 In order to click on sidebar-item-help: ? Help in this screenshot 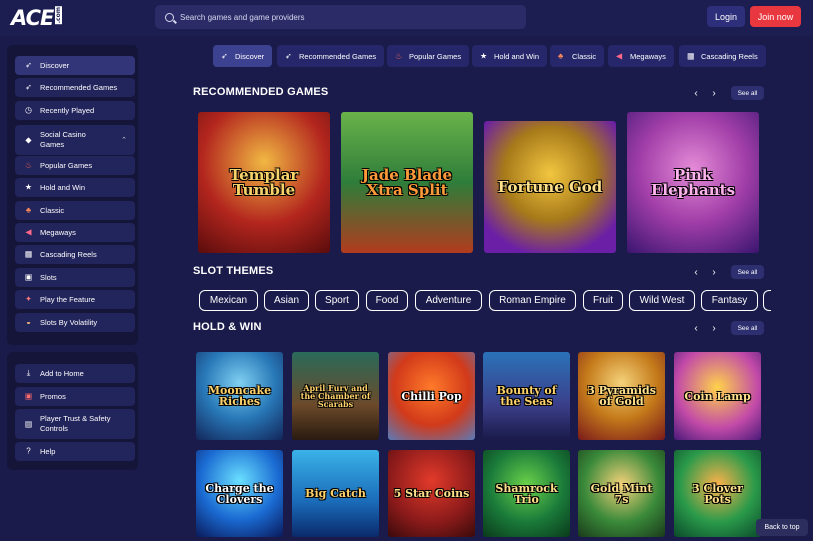, I will do `click(75, 451)`.